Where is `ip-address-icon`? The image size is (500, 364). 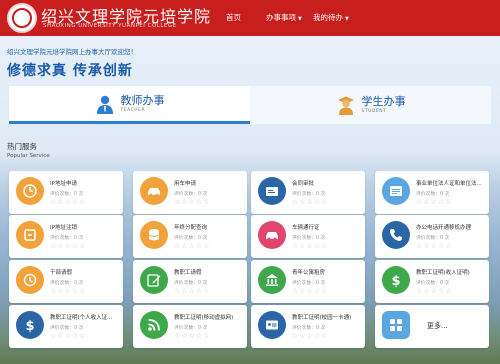 ip-address-icon is located at coordinates (30, 191).